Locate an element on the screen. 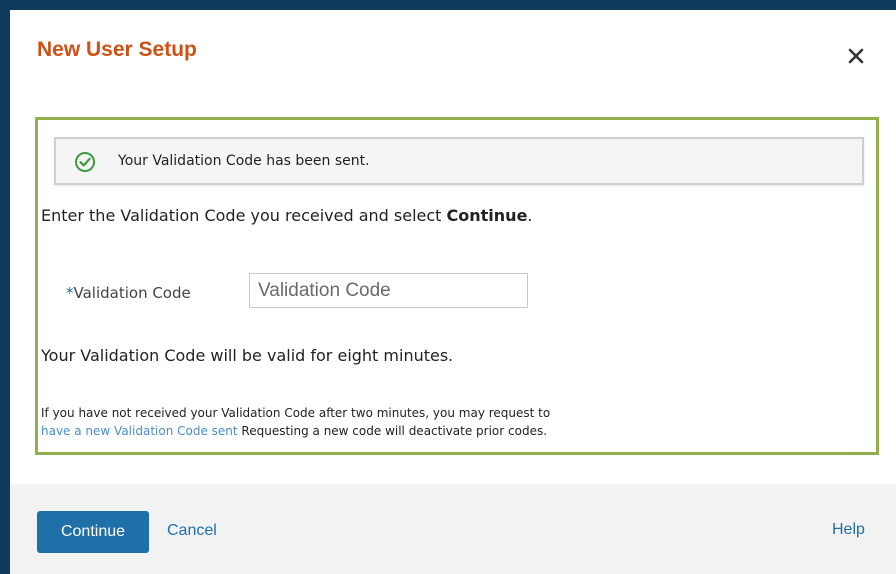 This screenshot has height=574, width=896. help-link: Help is located at coordinates (848, 530).